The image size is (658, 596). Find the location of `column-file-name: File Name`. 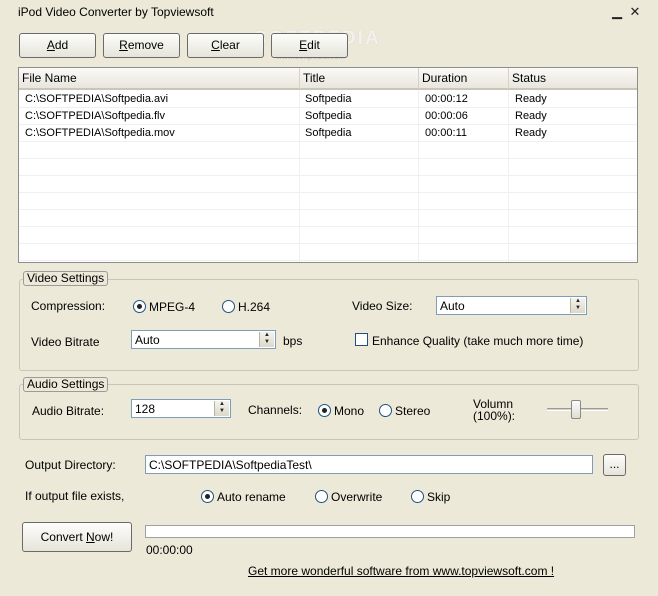

column-file-name: File Name is located at coordinates (159, 78).